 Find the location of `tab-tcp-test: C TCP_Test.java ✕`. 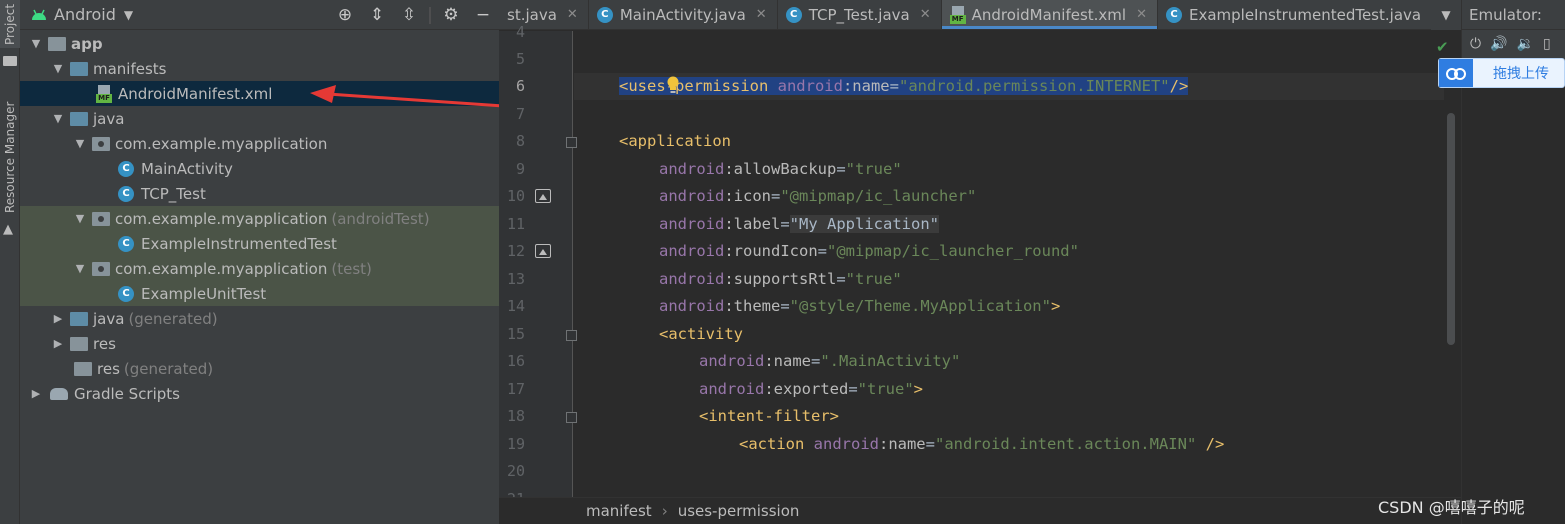

tab-tcp-test: C TCP_Test.java ✕ is located at coordinates (860, 14).